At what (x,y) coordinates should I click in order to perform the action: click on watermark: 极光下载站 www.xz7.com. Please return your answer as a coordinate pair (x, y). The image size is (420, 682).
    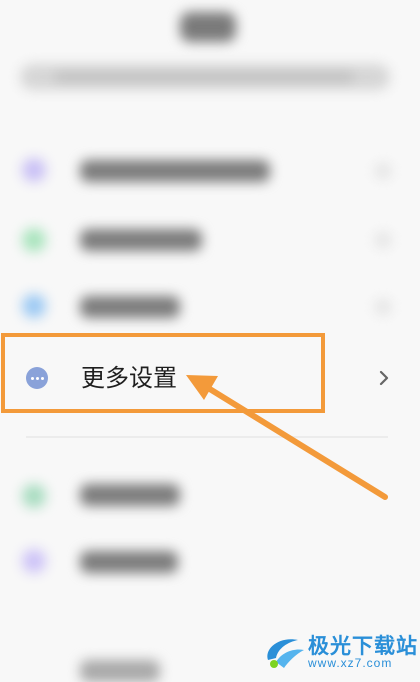
    Looking at the image, I should click on (340, 653).